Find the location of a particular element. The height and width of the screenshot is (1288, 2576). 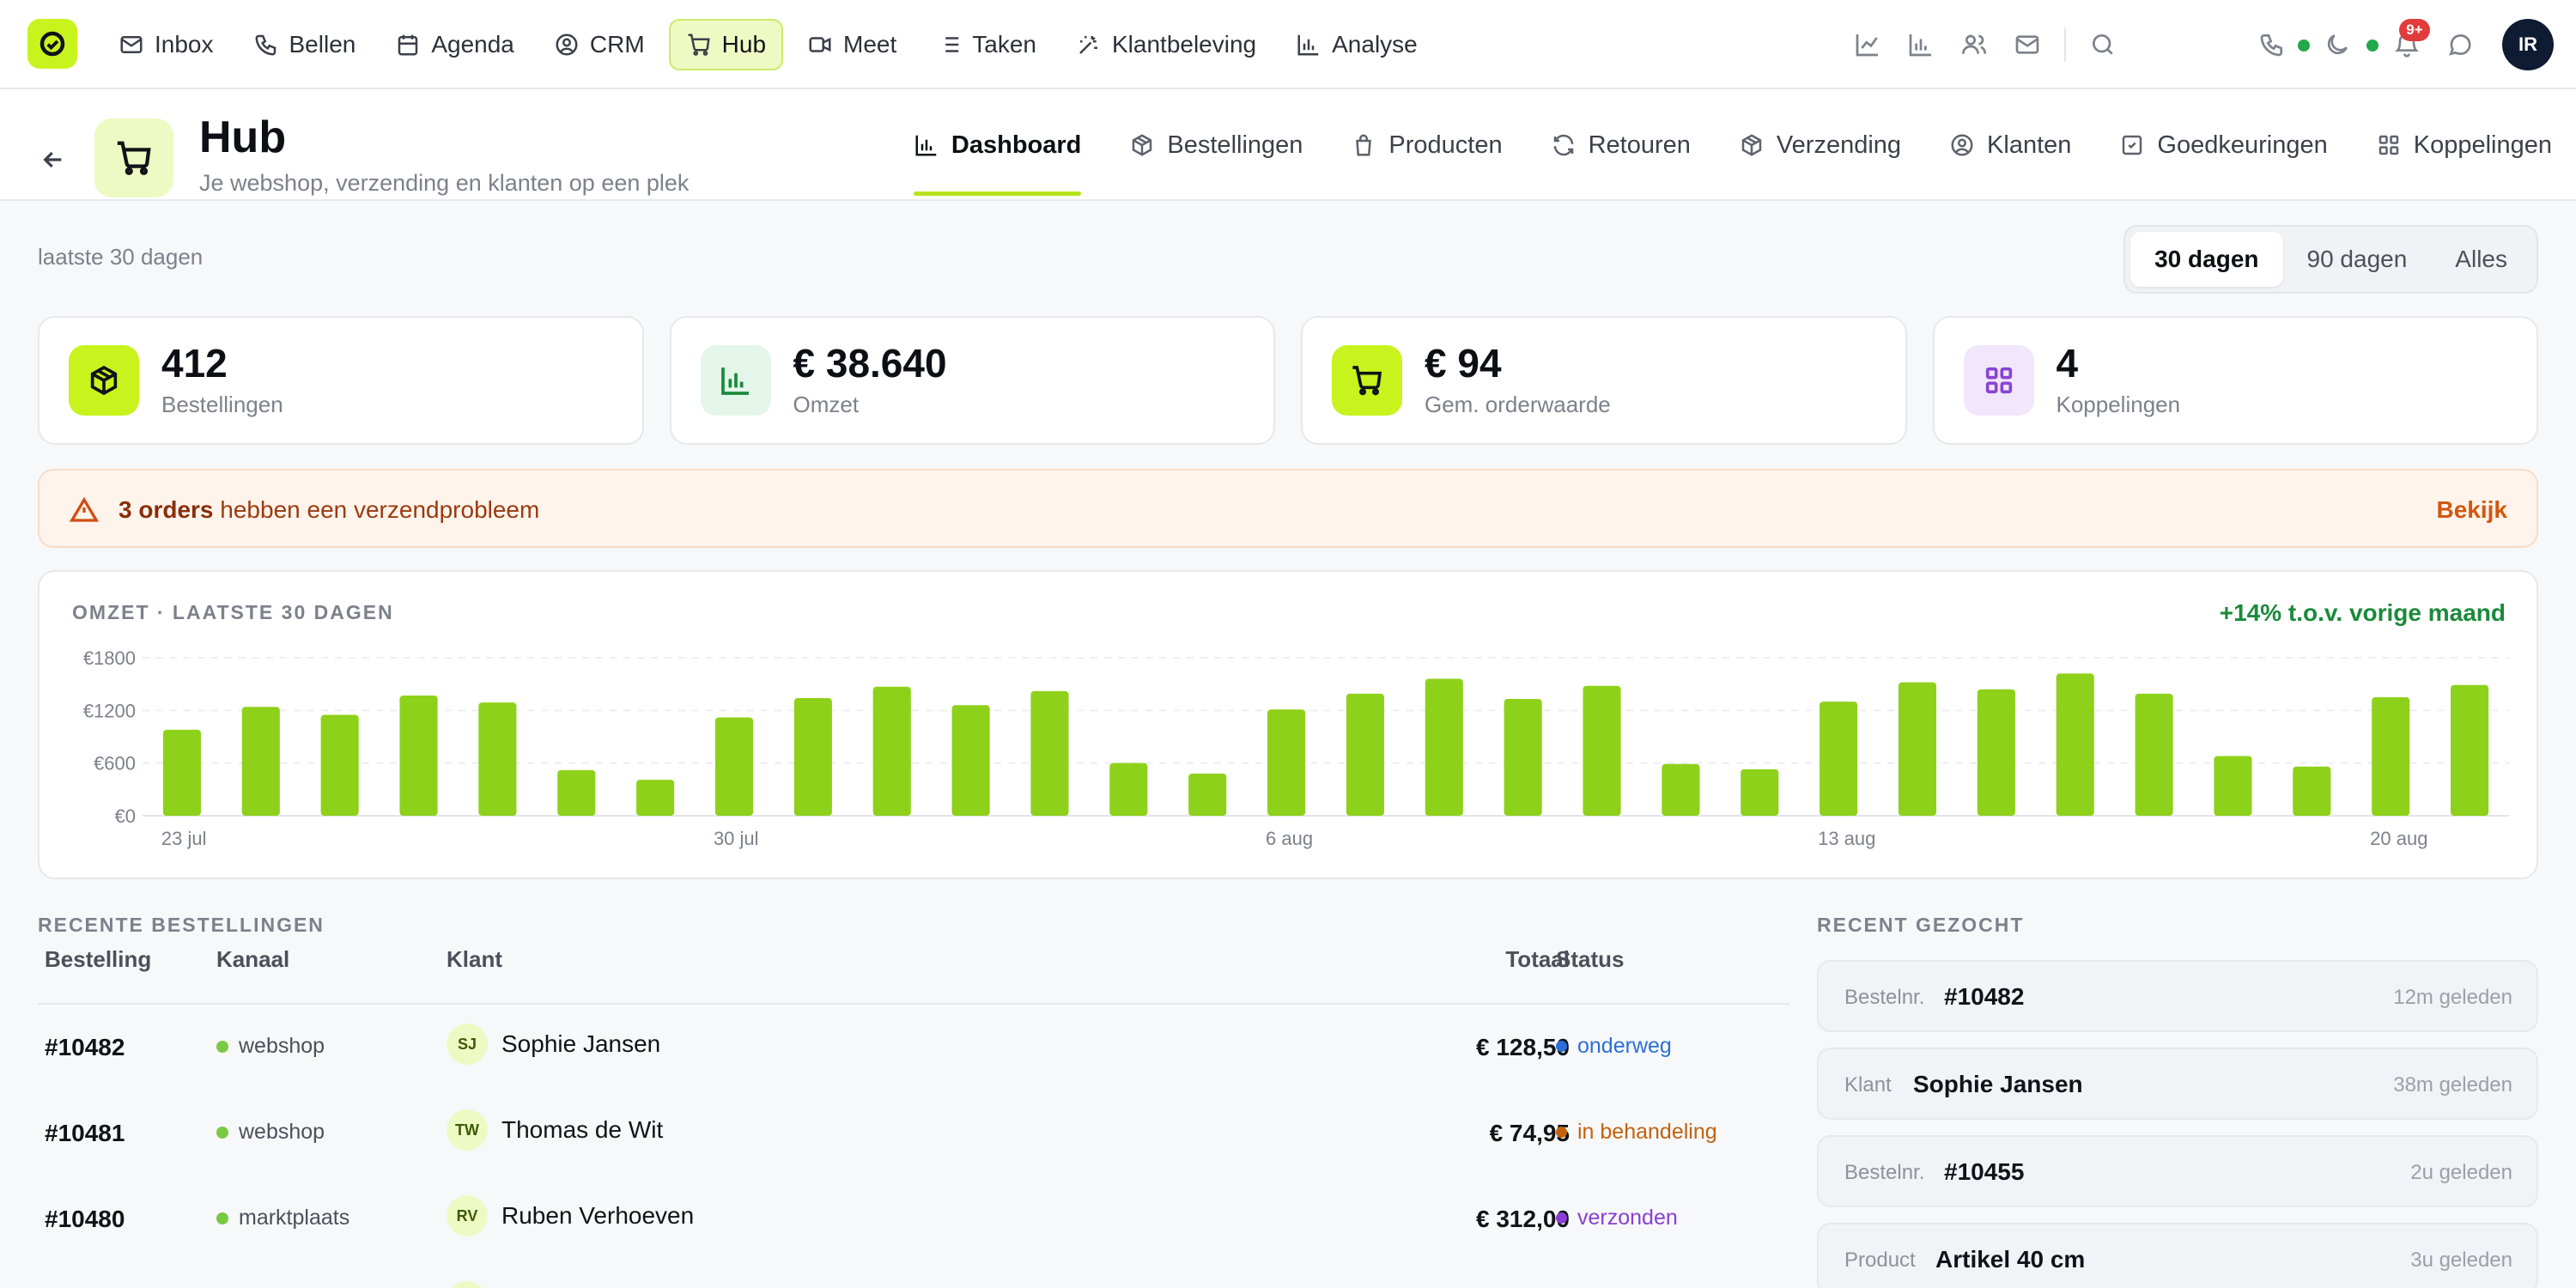

tab-label: Klanten is located at coordinates (2029, 145).